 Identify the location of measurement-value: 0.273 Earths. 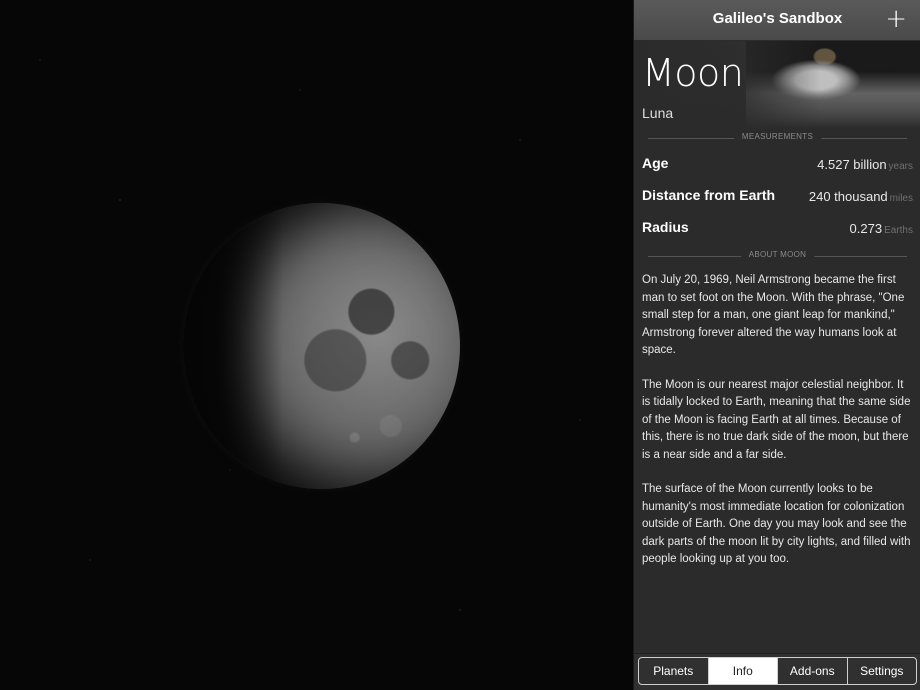
(881, 228).